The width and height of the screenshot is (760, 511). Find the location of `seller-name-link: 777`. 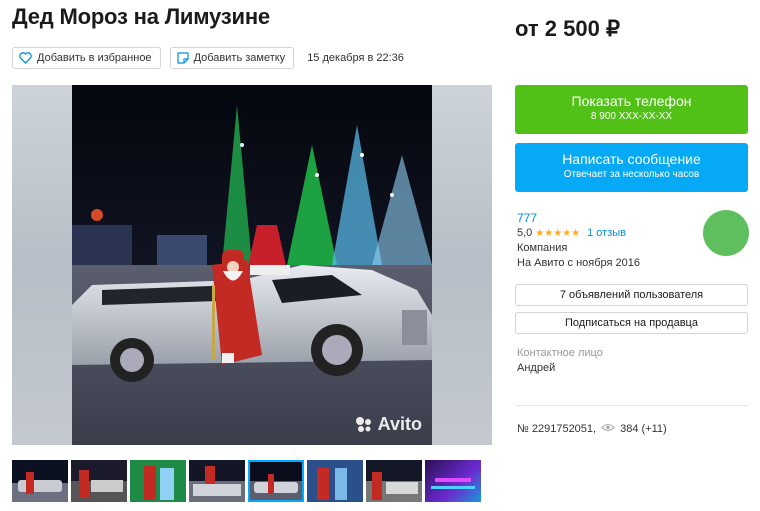

seller-name-link: 777 is located at coordinates (578, 218).